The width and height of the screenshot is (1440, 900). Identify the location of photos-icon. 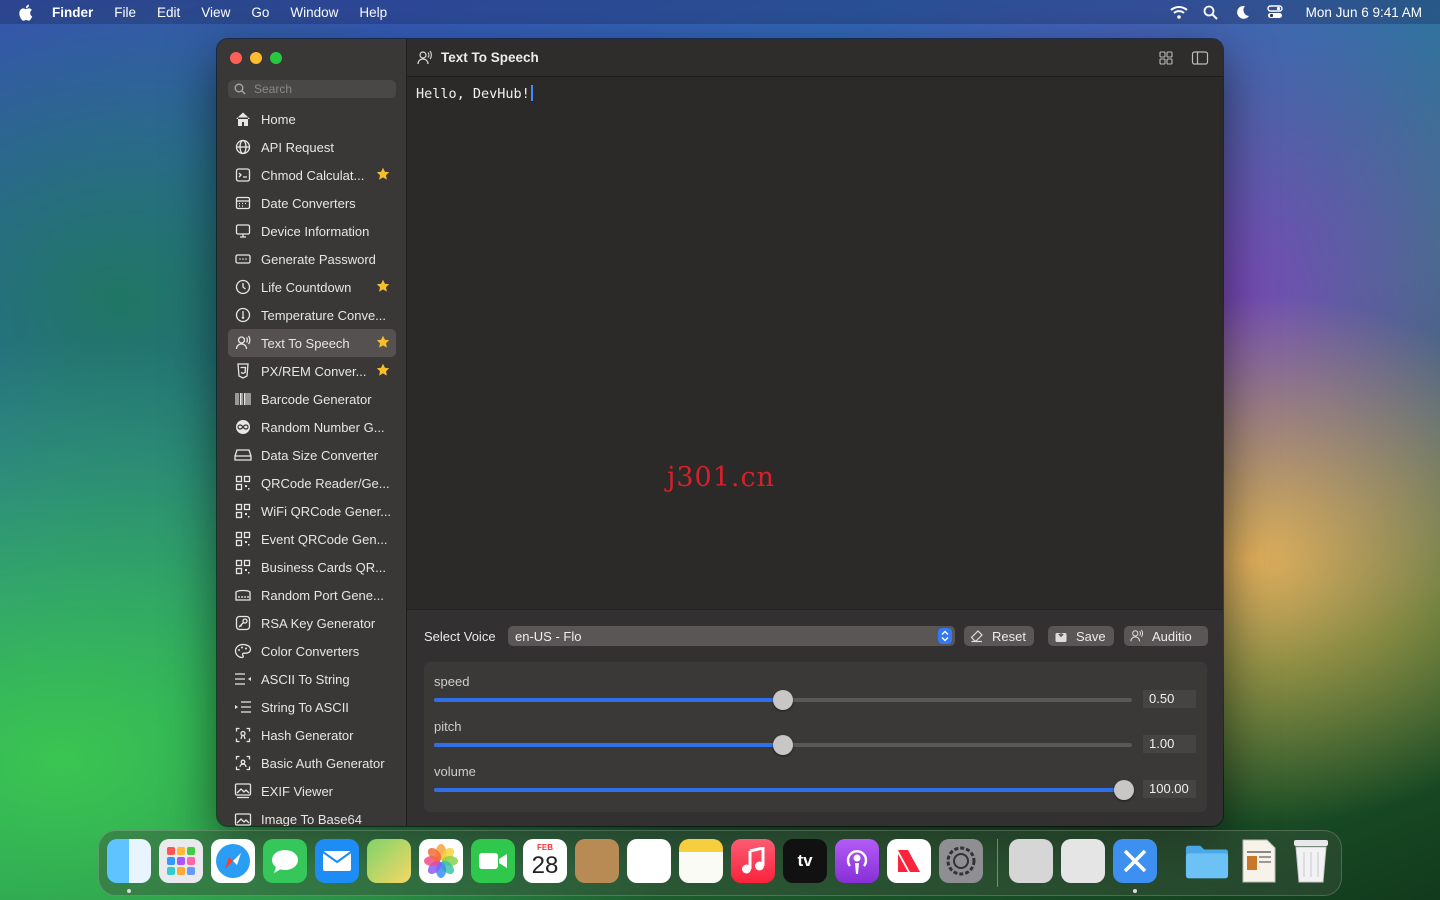
(441, 861).